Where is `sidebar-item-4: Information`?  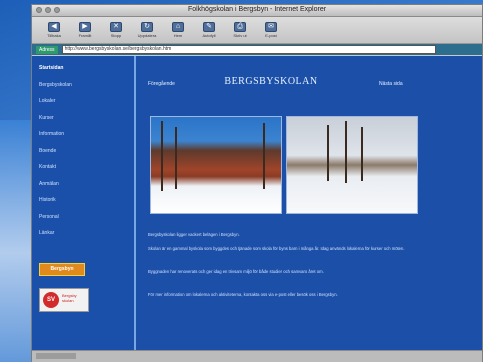
sidebar-item-4: Information is located at coordinates (51, 134).